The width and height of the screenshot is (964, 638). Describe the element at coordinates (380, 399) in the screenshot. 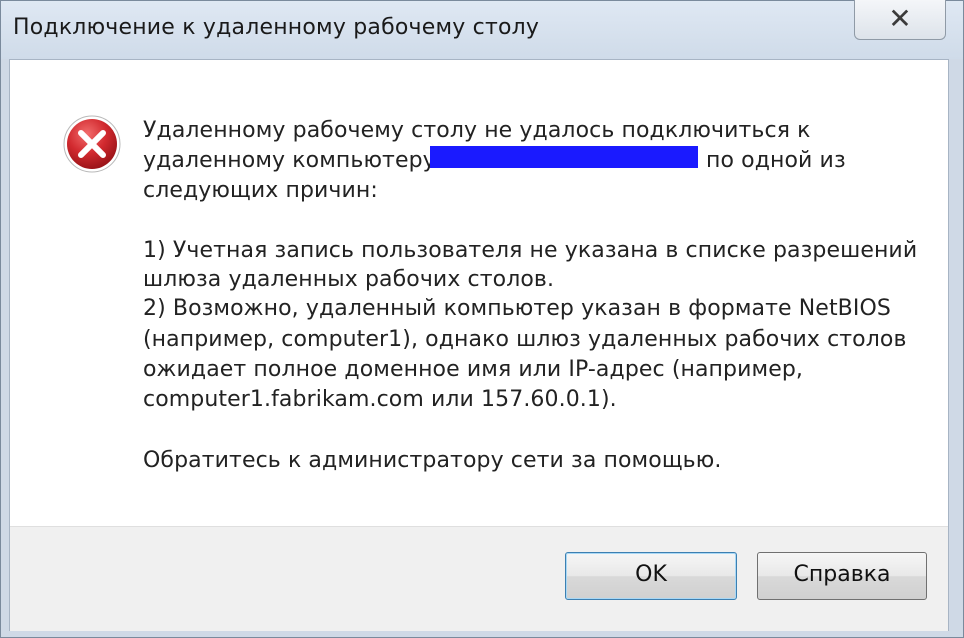

I see `reason-2-line-4: computer1.fabrikam.com или 157.60.0.1).` at that location.